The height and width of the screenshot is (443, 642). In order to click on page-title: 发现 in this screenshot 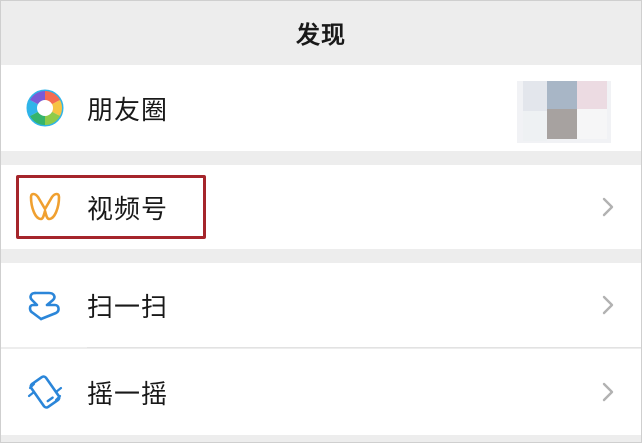, I will do `click(321, 34)`.